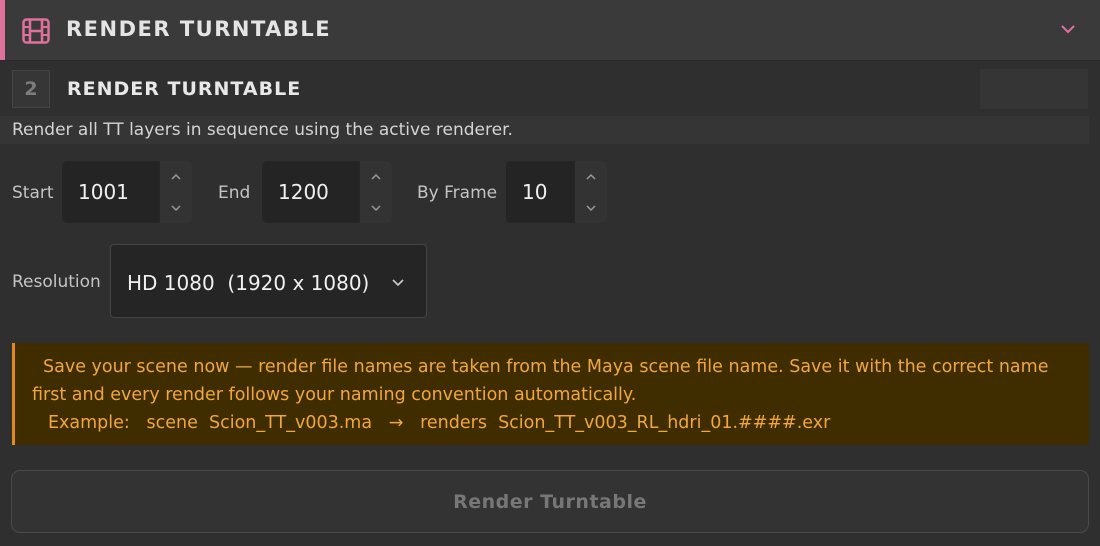 The width and height of the screenshot is (1100, 546). I want to click on section-header: RENDER TURNTABLE, so click(550, 30).